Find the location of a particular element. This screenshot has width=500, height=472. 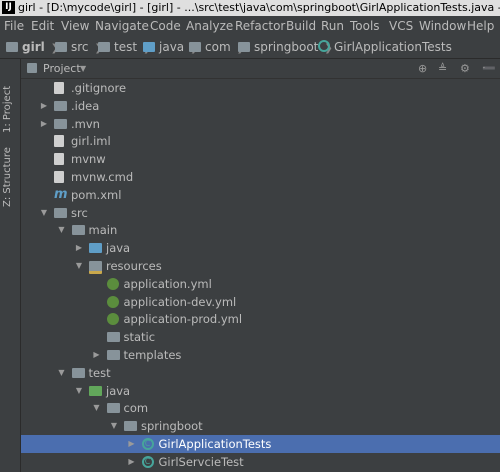

tree-item: mvnw is located at coordinates (260, 159).